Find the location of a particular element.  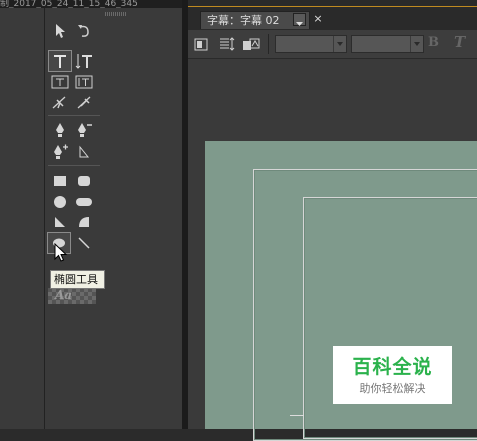

rotate-icon is located at coordinates (83, 31).